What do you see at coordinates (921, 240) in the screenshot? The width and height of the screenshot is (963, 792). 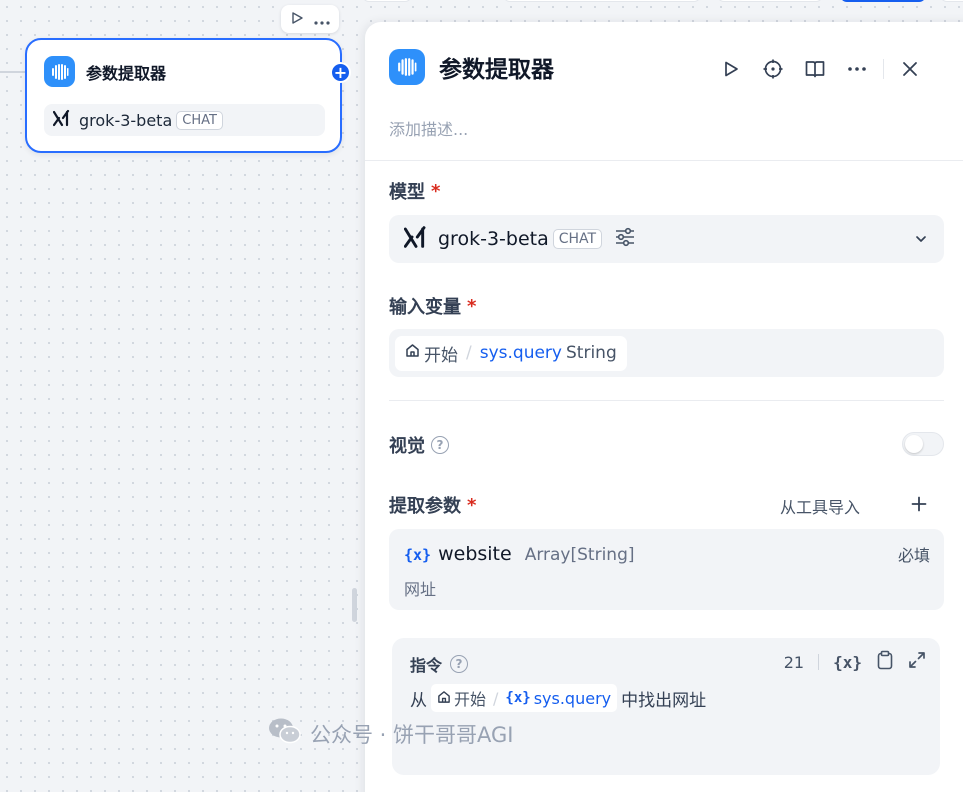 I see `chevron-down-icon` at bounding box center [921, 240].